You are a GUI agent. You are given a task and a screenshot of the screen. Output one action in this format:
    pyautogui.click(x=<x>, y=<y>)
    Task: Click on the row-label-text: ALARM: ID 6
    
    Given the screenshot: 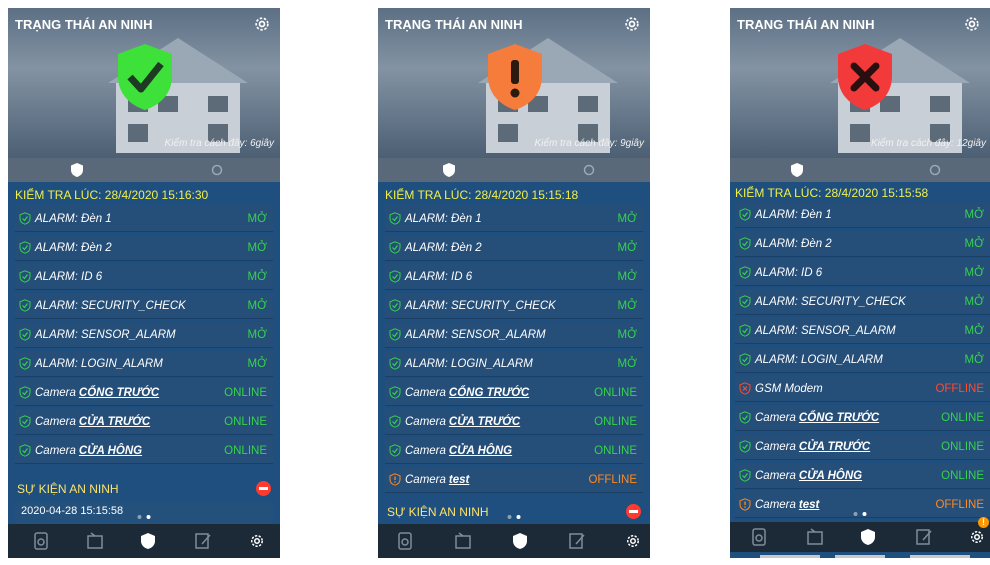 What is the action you would take?
    pyautogui.click(x=789, y=272)
    